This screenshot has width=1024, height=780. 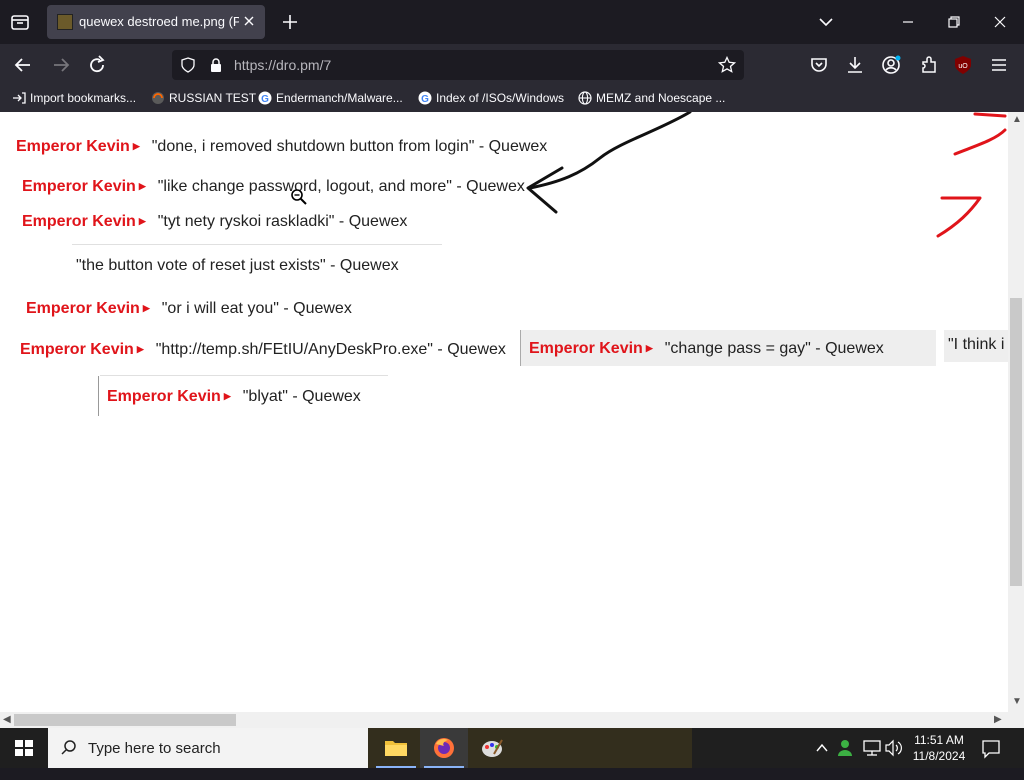 What do you see at coordinates (24, 748) in the screenshot?
I see `windows-start-icon` at bounding box center [24, 748].